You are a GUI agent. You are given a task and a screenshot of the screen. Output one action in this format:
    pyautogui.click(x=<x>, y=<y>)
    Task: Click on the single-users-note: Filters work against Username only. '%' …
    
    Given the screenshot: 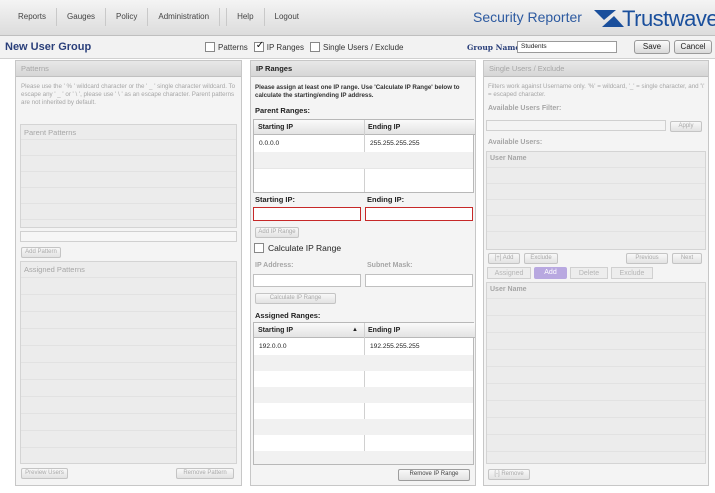 What is the action you would take?
    pyautogui.click(x=596, y=90)
    